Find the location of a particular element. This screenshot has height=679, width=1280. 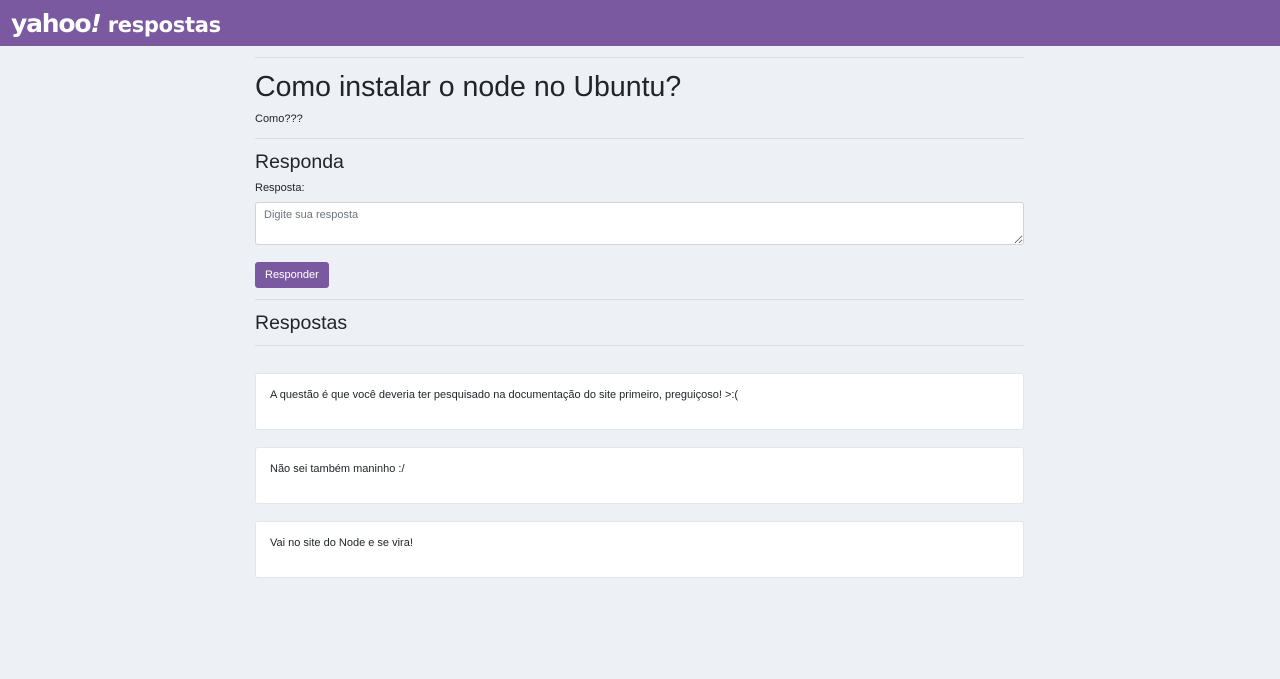

question-title: Como instalar o node no Ubuntu? is located at coordinates (468, 87).